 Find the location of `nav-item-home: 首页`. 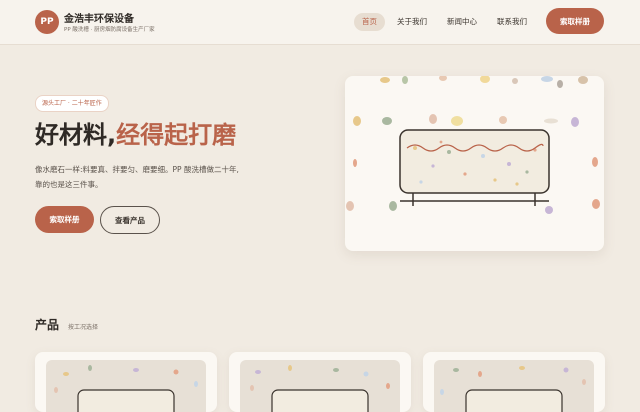

nav-item-home: 首页 is located at coordinates (369, 22).